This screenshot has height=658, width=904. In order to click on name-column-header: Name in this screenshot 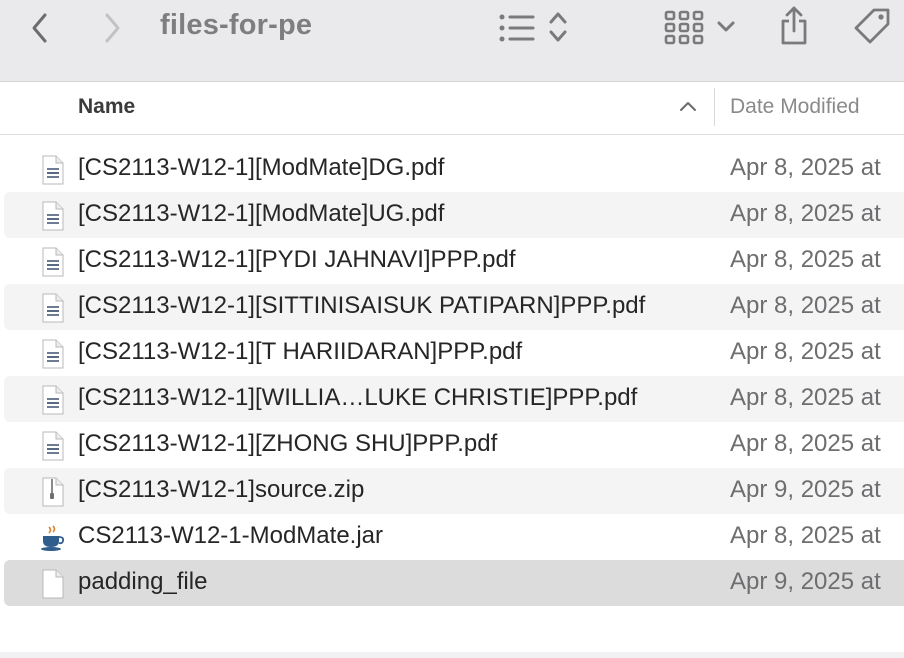, I will do `click(106, 107)`.